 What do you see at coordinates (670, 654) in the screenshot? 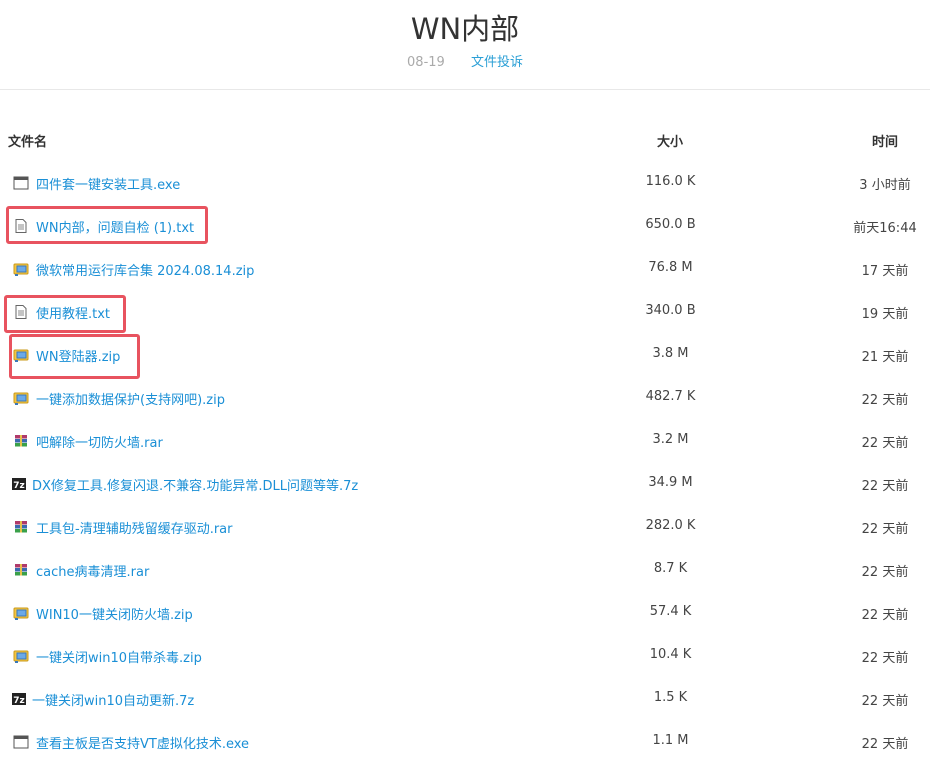
I see `file-size: 10.4 K` at bounding box center [670, 654].